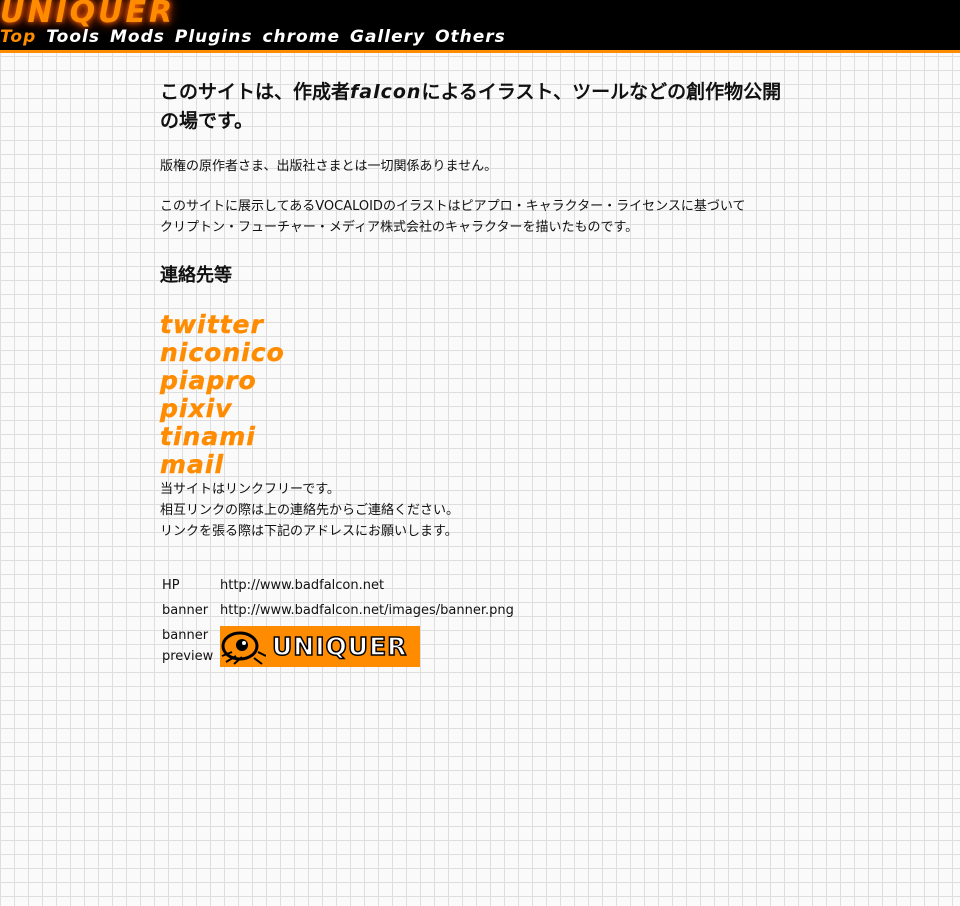  What do you see at coordinates (185, 610) in the screenshot?
I see `banner-label: banner` at bounding box center [185, 610].